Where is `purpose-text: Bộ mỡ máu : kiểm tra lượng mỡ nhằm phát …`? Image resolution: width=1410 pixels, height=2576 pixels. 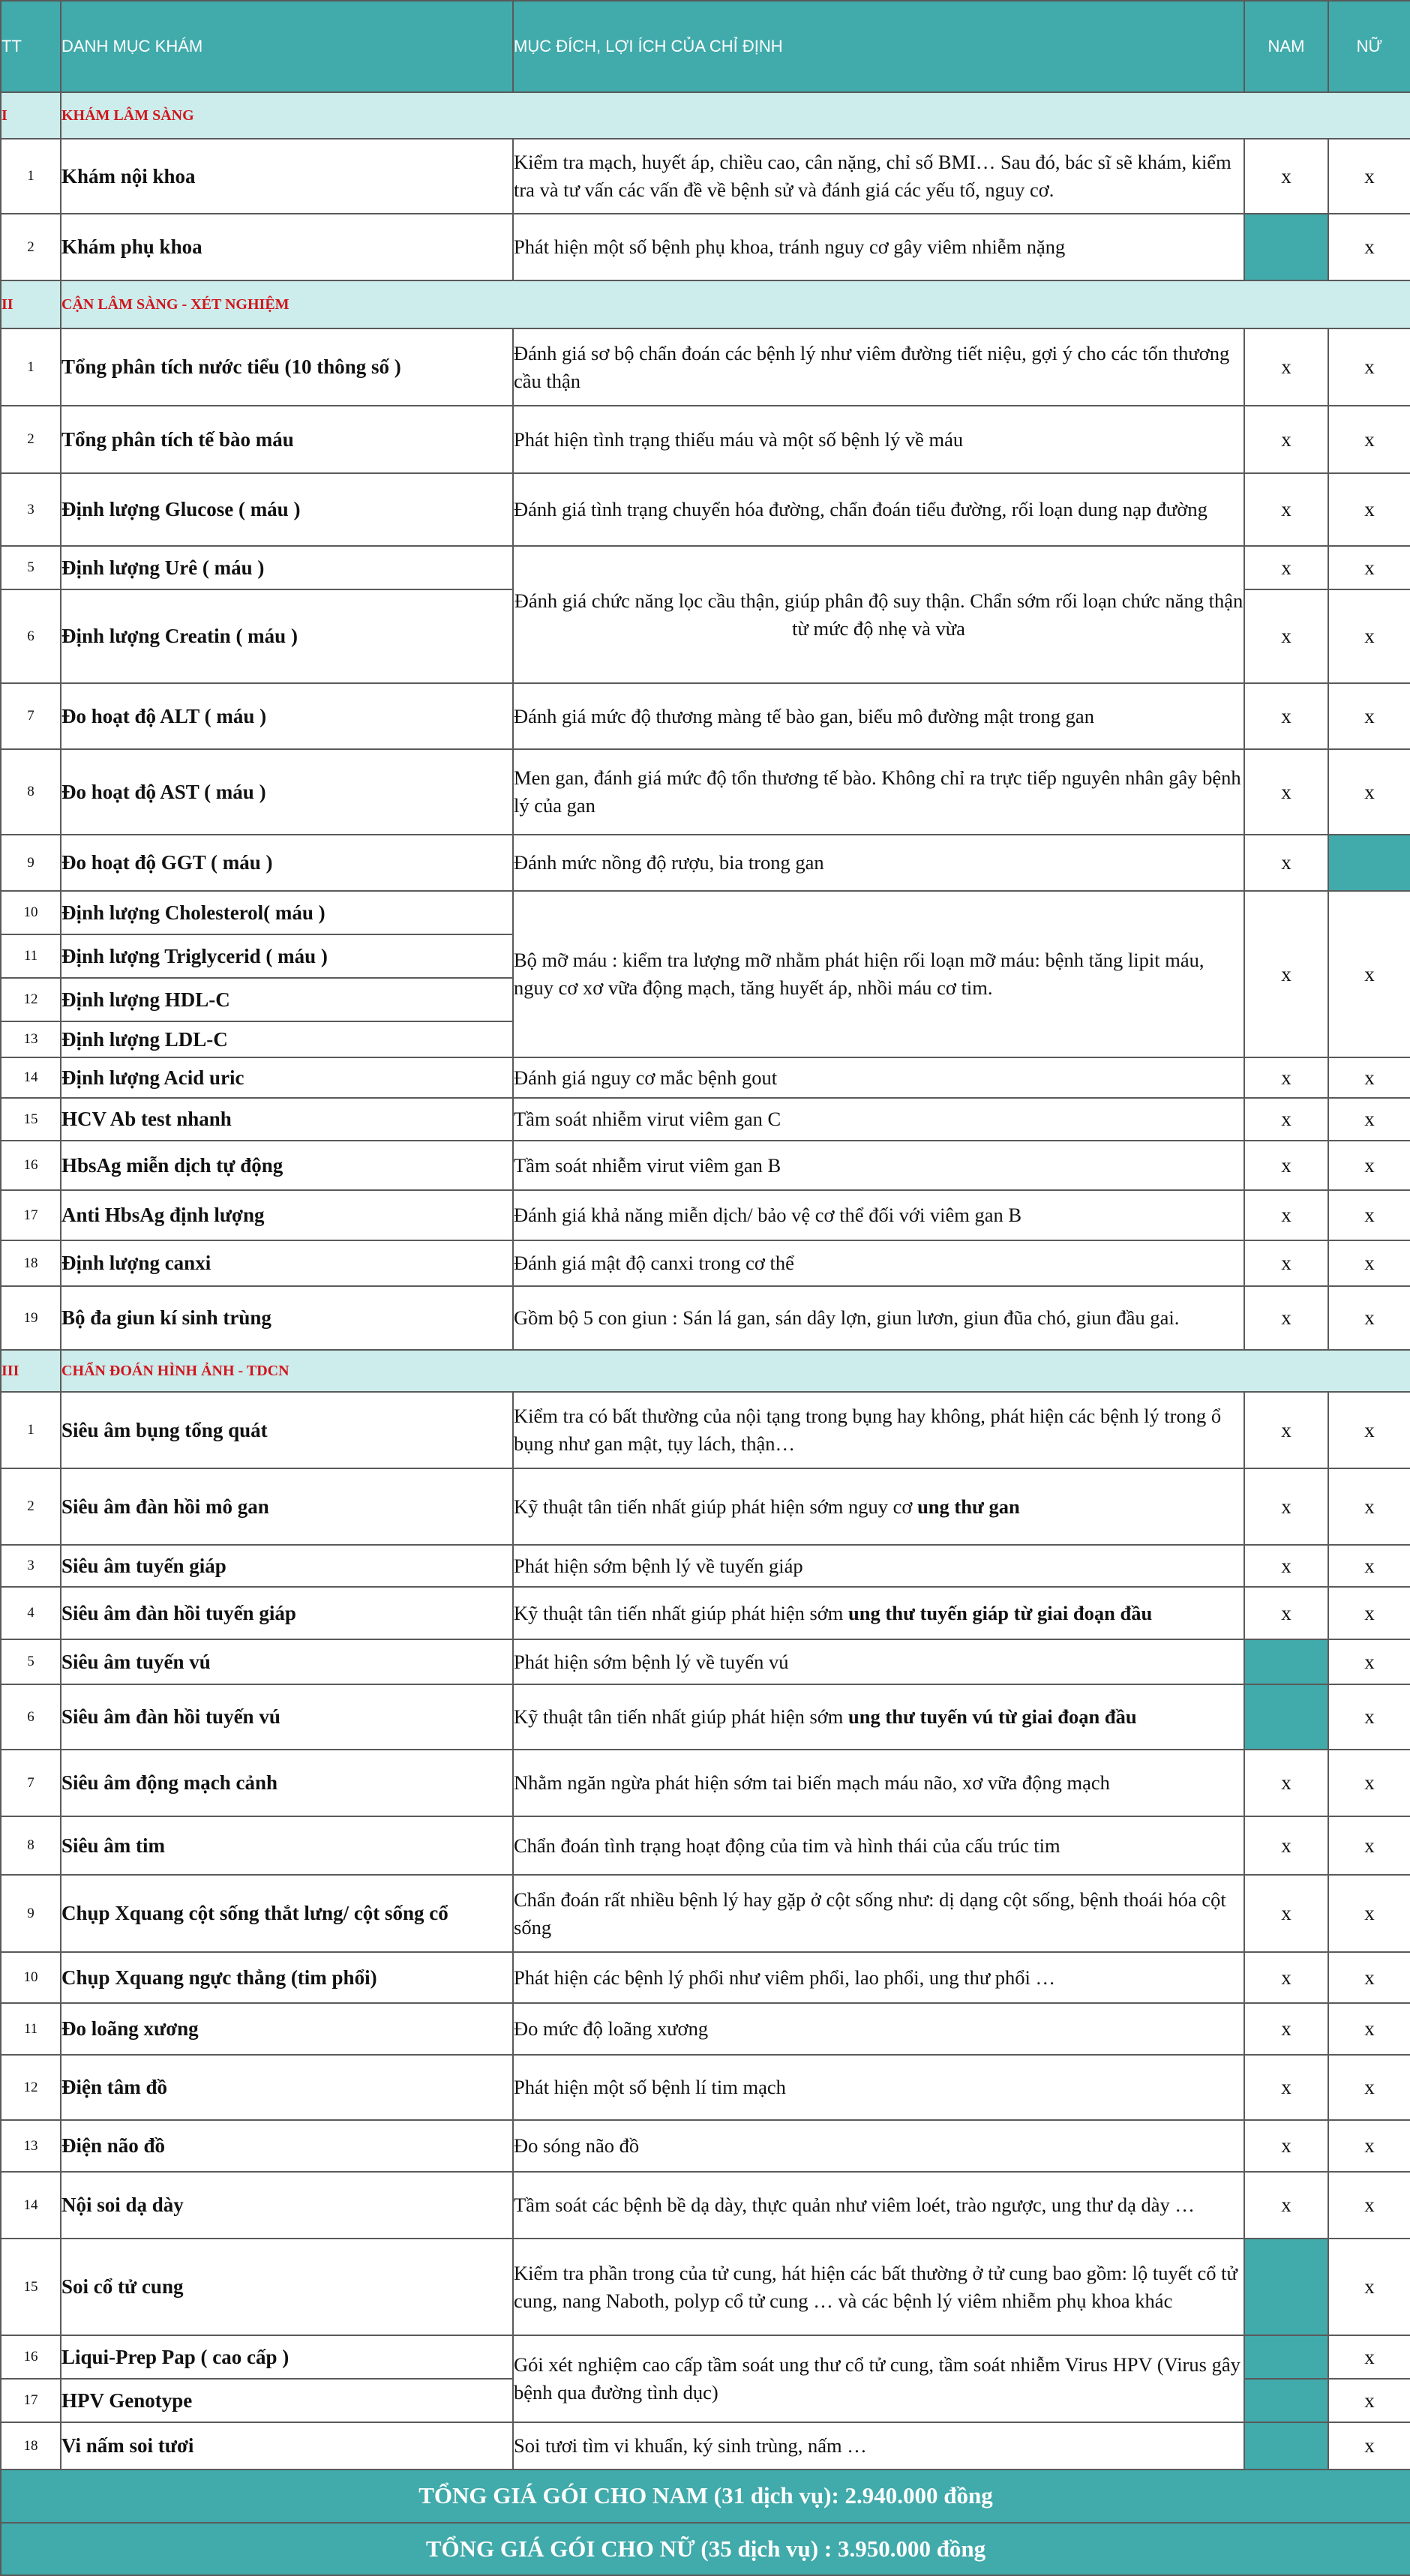 purpose-text: Bộ mỡ máu : kiểm tra lượng mỡ nhằm phát … is located at coordinates (859, 974).